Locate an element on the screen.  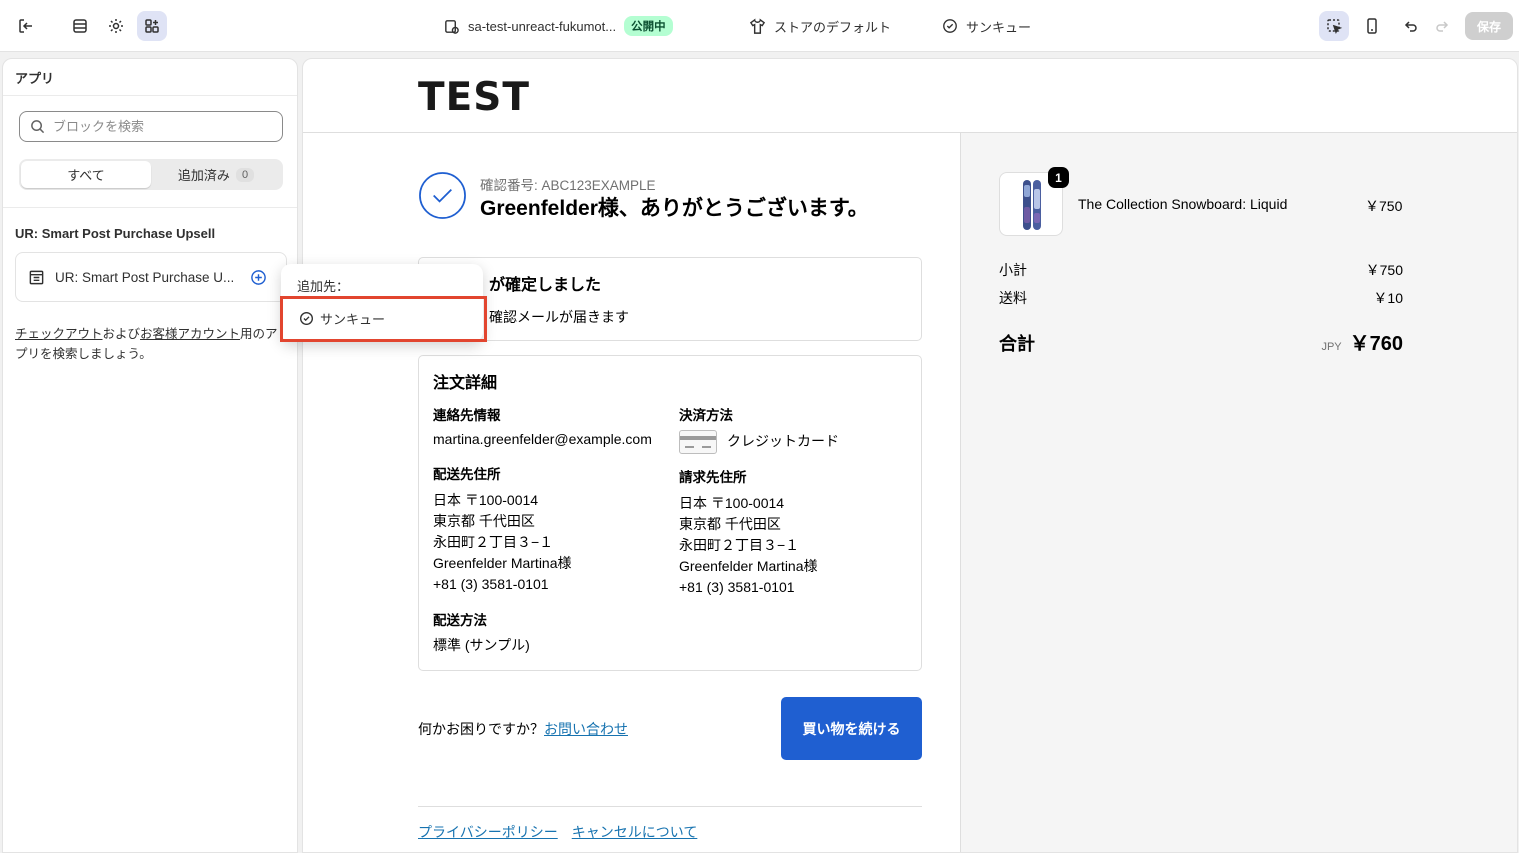
tab-added-label: 追加済み is located at coordinates (203, 175).